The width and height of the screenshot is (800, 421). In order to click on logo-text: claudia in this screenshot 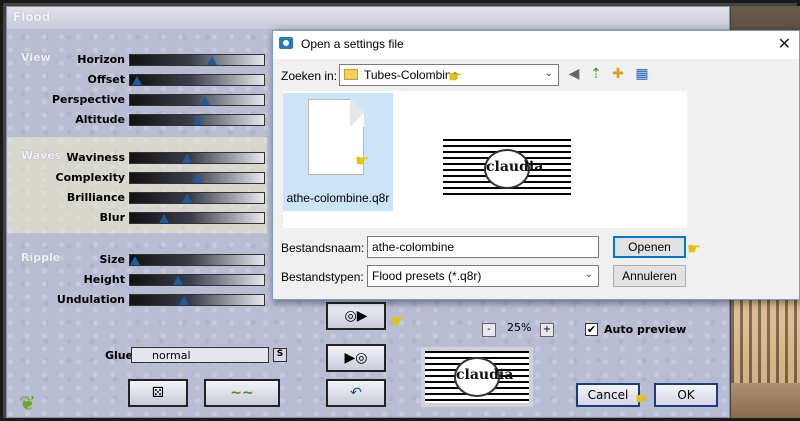, I will do `click(485, 375)`.